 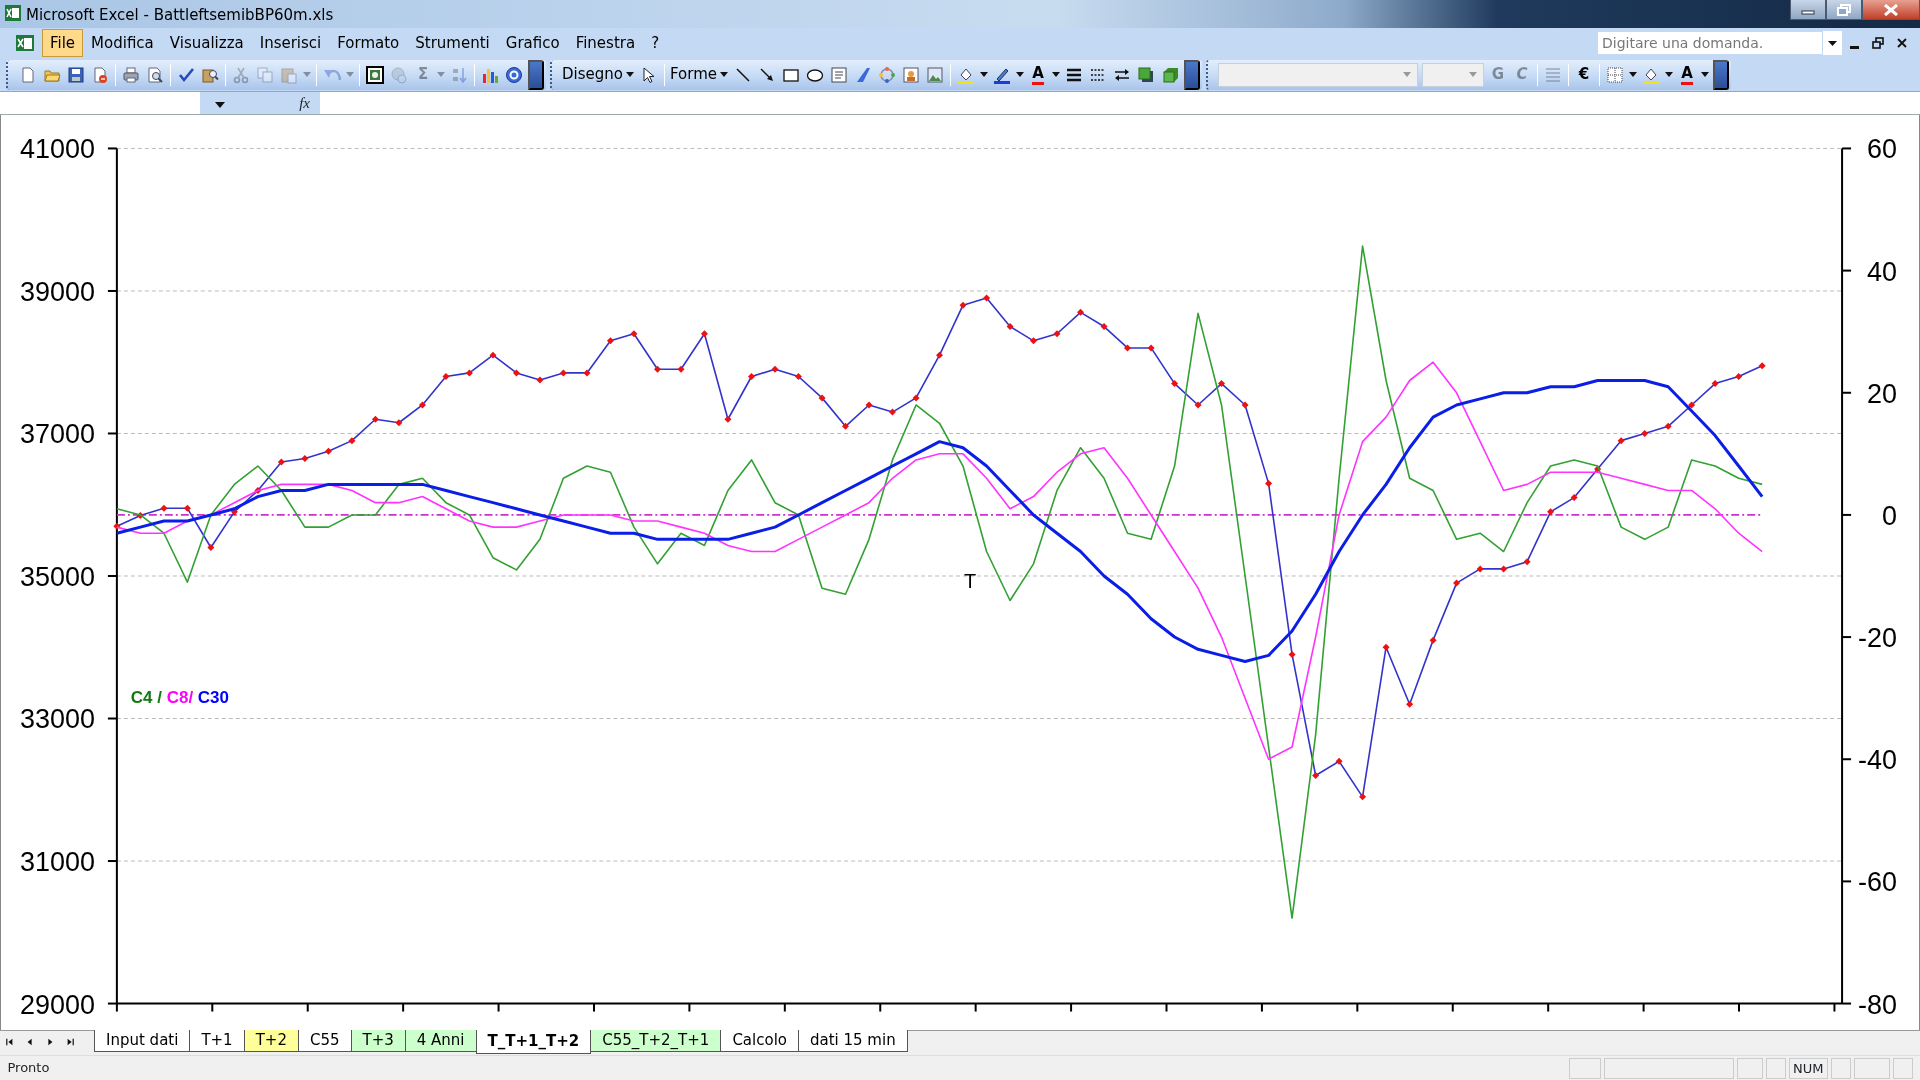 I want to click on axis-label: 35000, so click(x=57, y=577).